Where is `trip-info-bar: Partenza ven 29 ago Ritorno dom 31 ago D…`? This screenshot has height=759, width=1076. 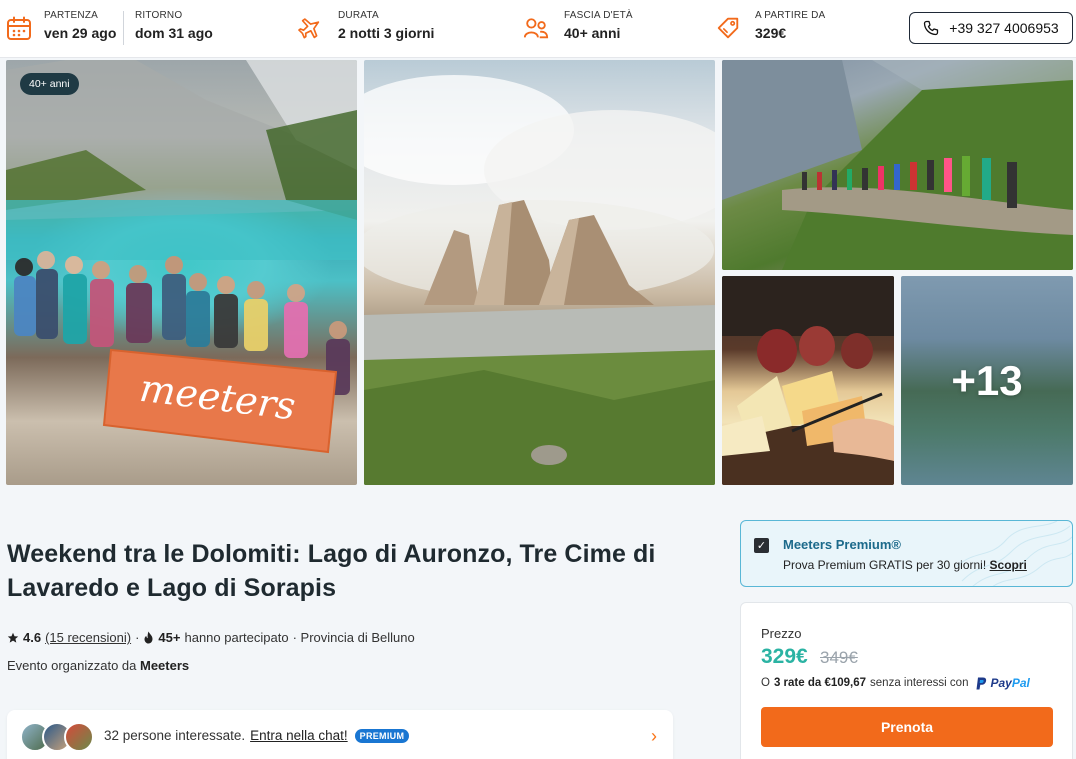
trip-info-bar: Partenza ven 29 ago Ritorno dom 31 ago D… is located at coordinates (538, 29).